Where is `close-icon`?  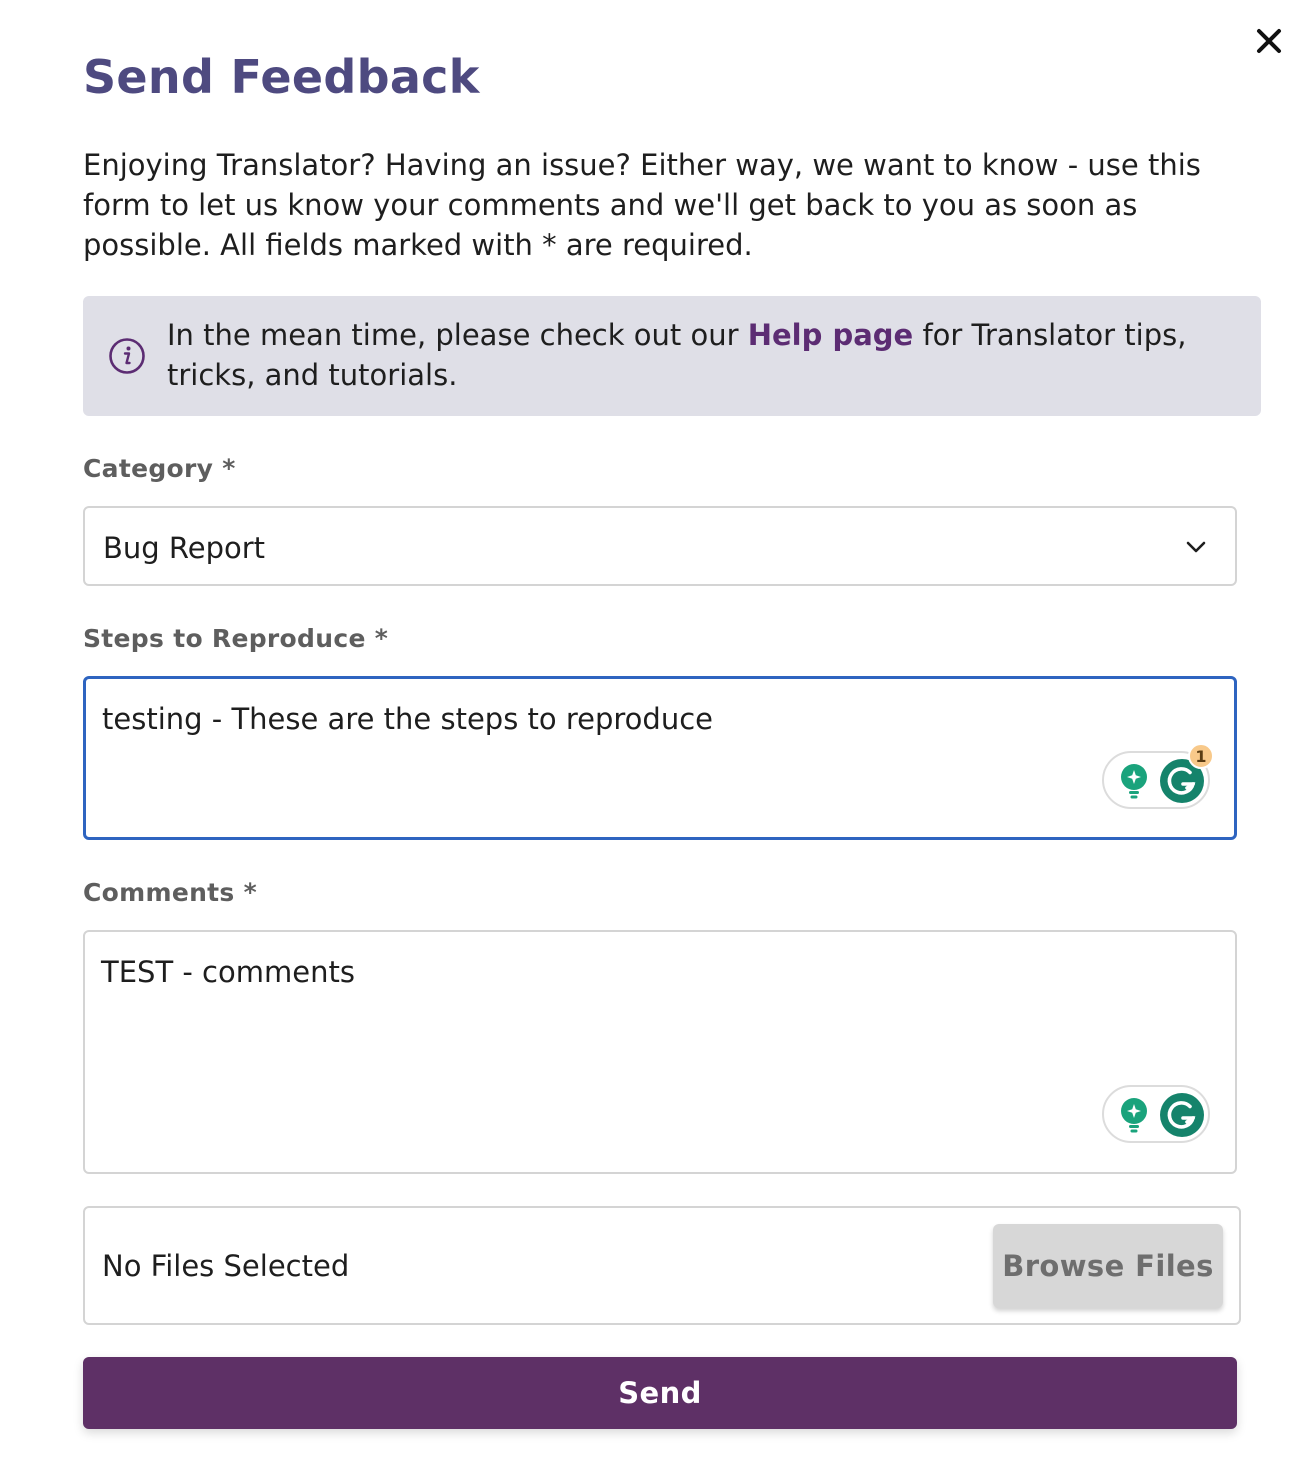 close-icon is located at coordinates (1269, 41).